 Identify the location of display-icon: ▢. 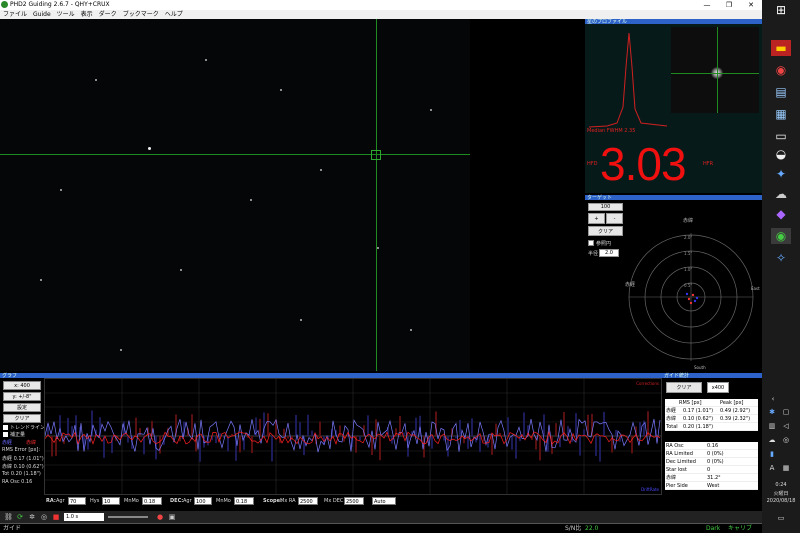
(786, 412).